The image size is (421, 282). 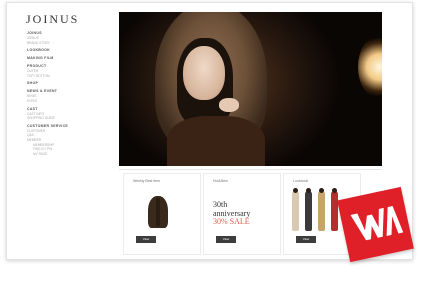 I want to click on menu-section-product: PRODUCT OUTER TOP / BOTTOM, so click(x=67, y=71).